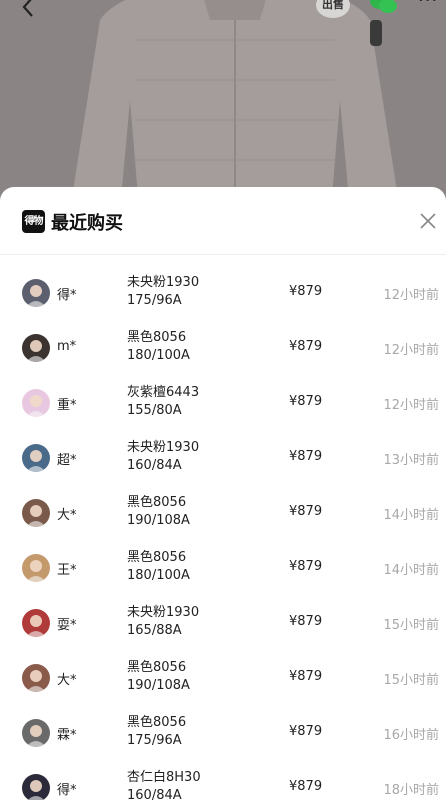 This screenshot has height=800, width=446. Describe the element at coordinates (223, 293) in the screenshot. I see `purchase-row: 得* 未央粉1930 175/96A ¥879 12小时前` at that location.